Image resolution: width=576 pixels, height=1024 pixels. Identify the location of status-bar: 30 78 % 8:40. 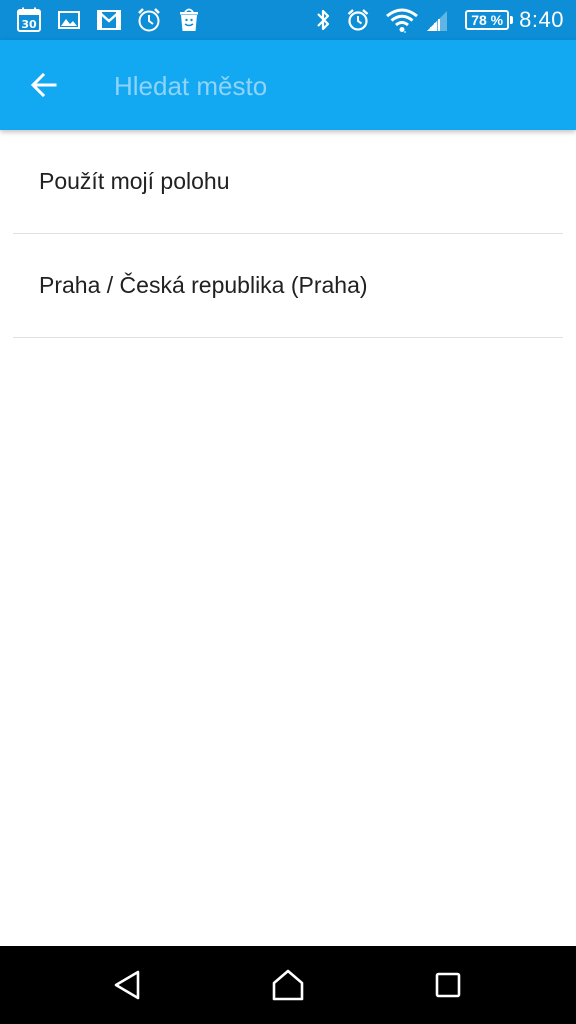
(288, 20).